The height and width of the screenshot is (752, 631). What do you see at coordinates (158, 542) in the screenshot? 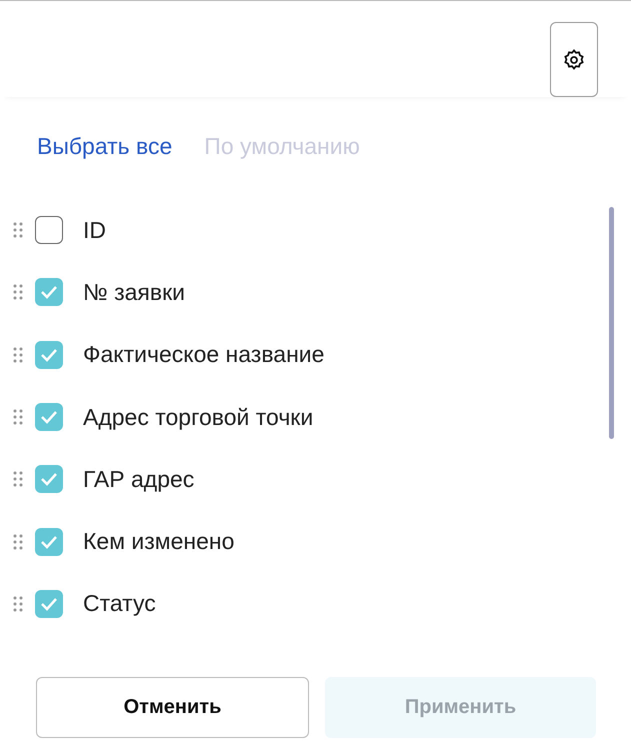
I see `column-label: Кем изменено` at bounding box center [158, 542].